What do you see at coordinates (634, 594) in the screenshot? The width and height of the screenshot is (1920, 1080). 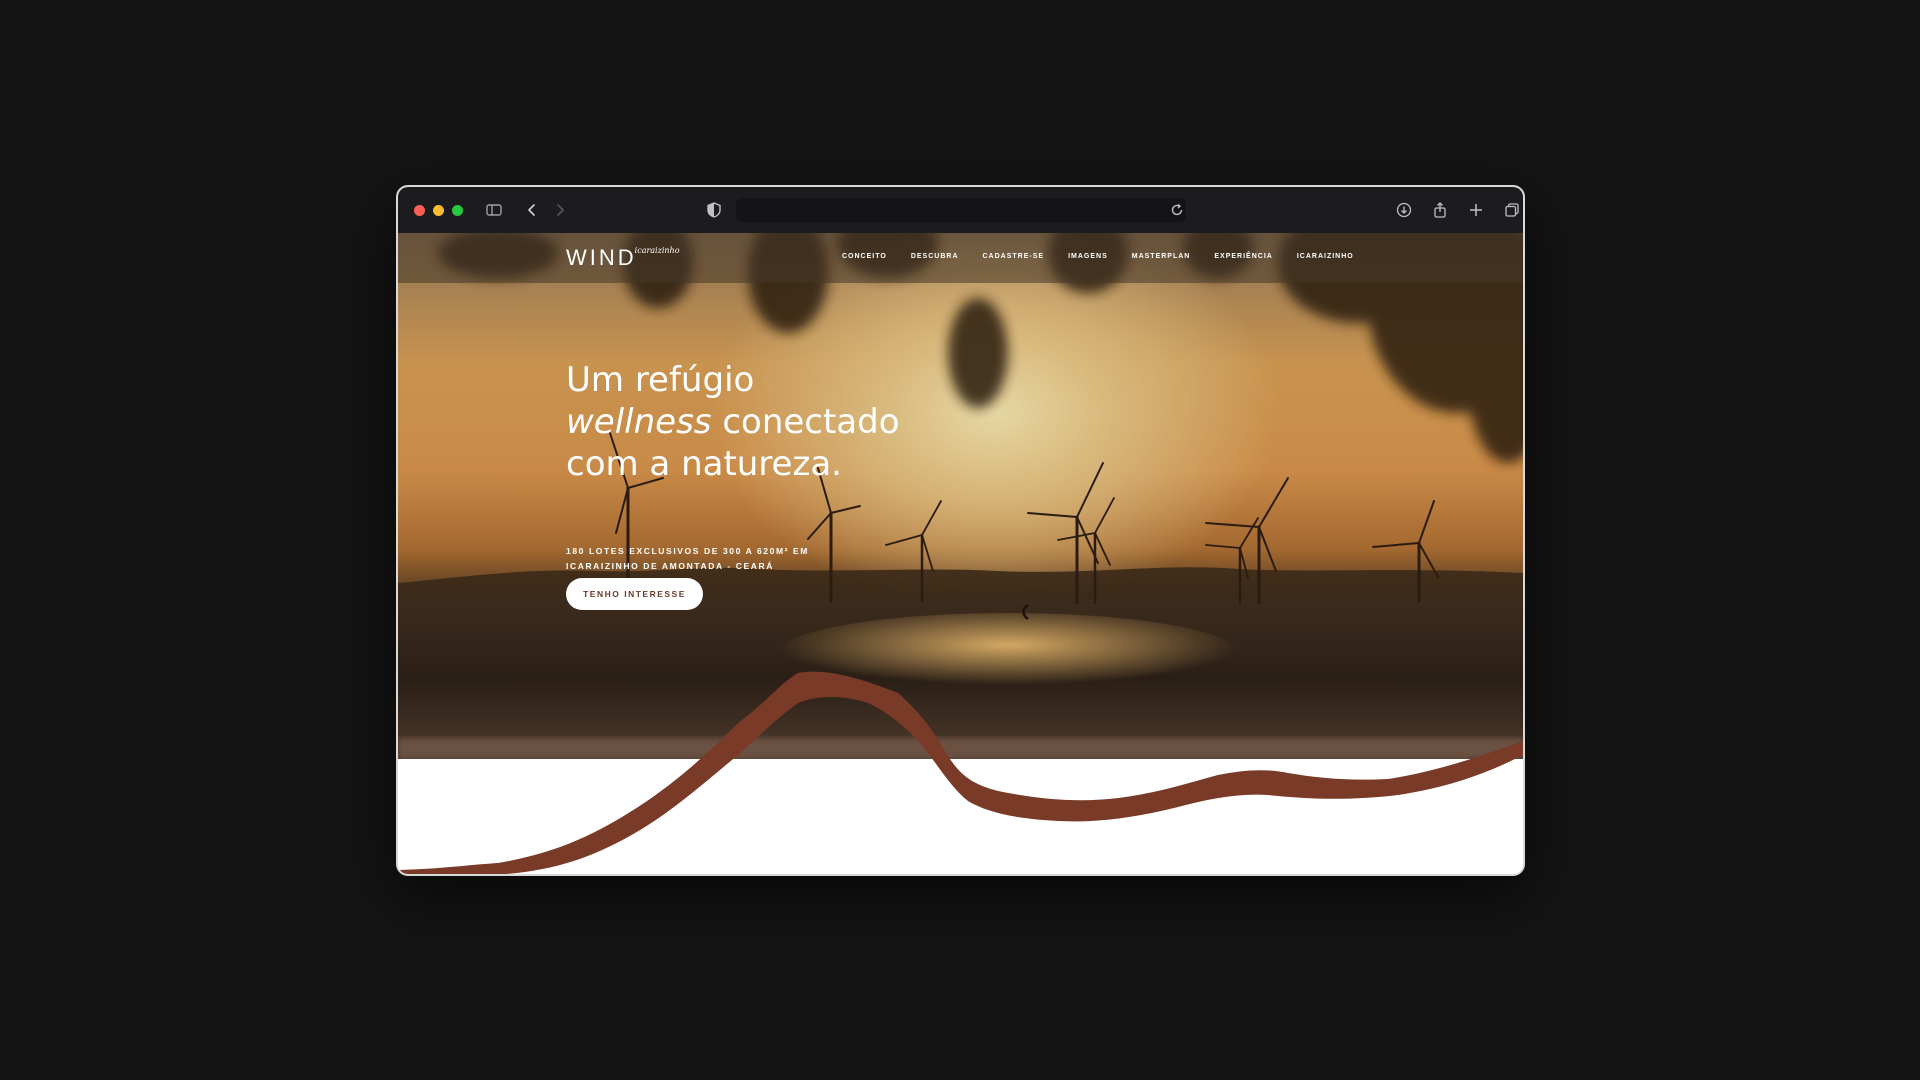 I see `interest-button: TENHO INTERESSE` at bounding box center [634, 594].